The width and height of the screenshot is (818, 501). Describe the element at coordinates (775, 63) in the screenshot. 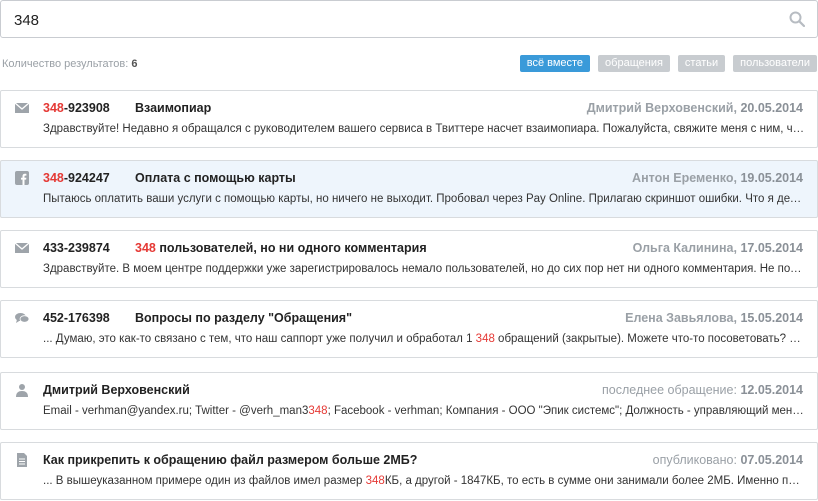

I see `filter-users: пользователи` at that location.